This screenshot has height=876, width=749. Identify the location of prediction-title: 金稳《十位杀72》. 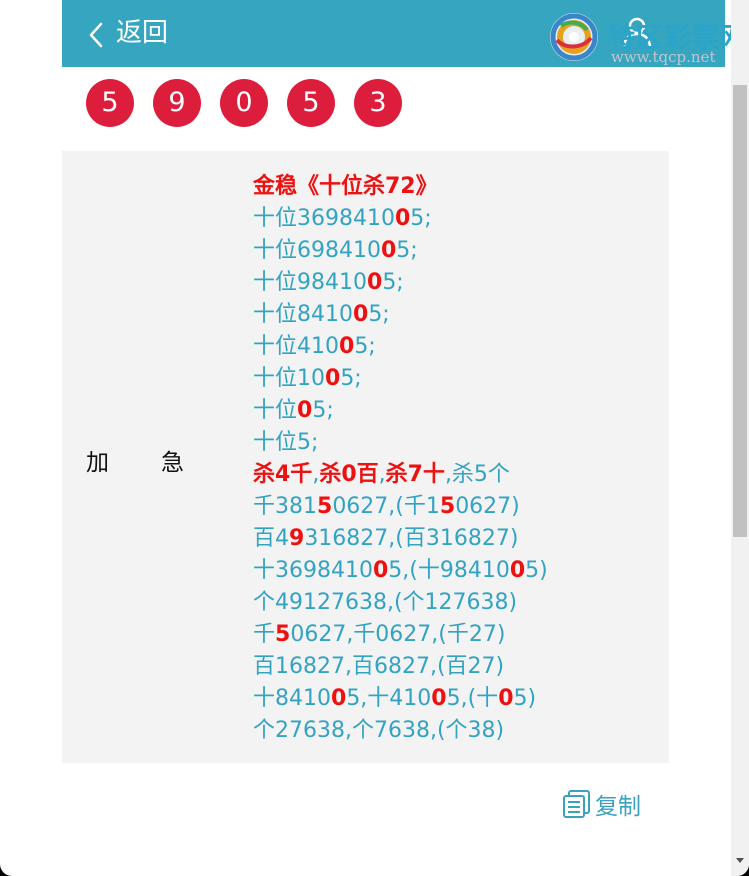
(453, 187).